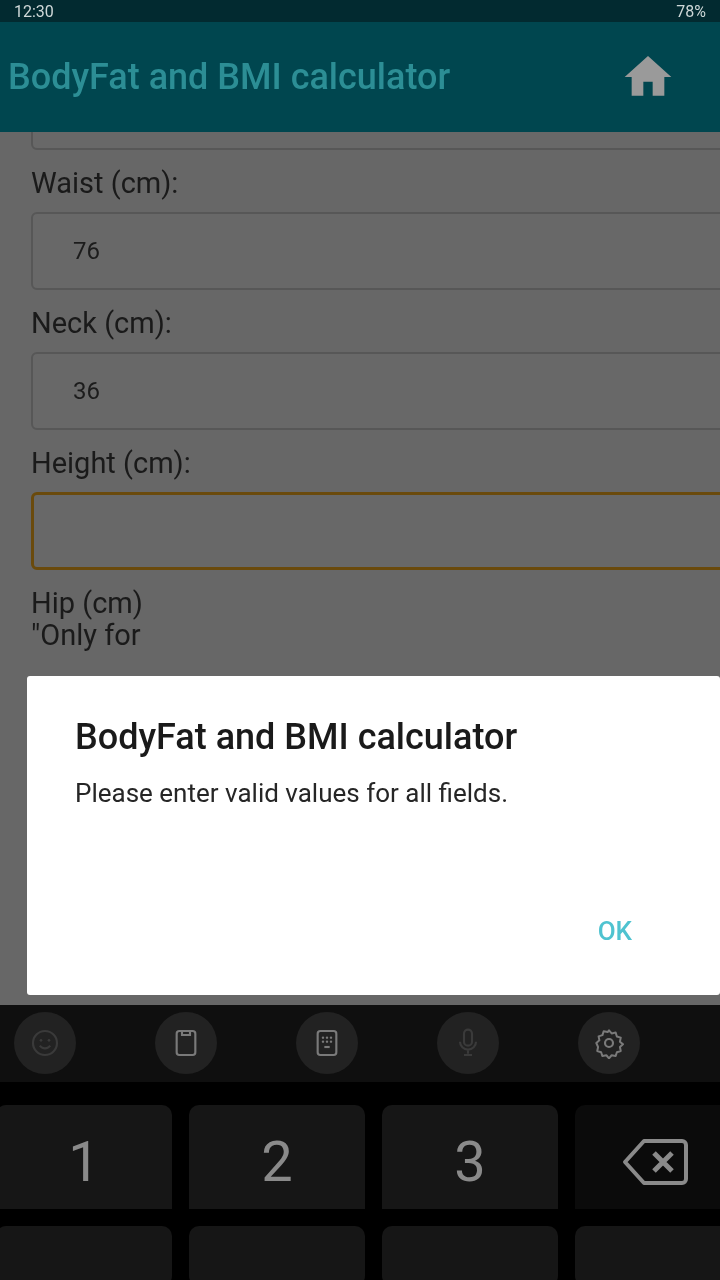  What do you see at coordinates (102, 323) in the screenshot?
I see `field-label: Neck (cm):` at bounding box center [102, 323].